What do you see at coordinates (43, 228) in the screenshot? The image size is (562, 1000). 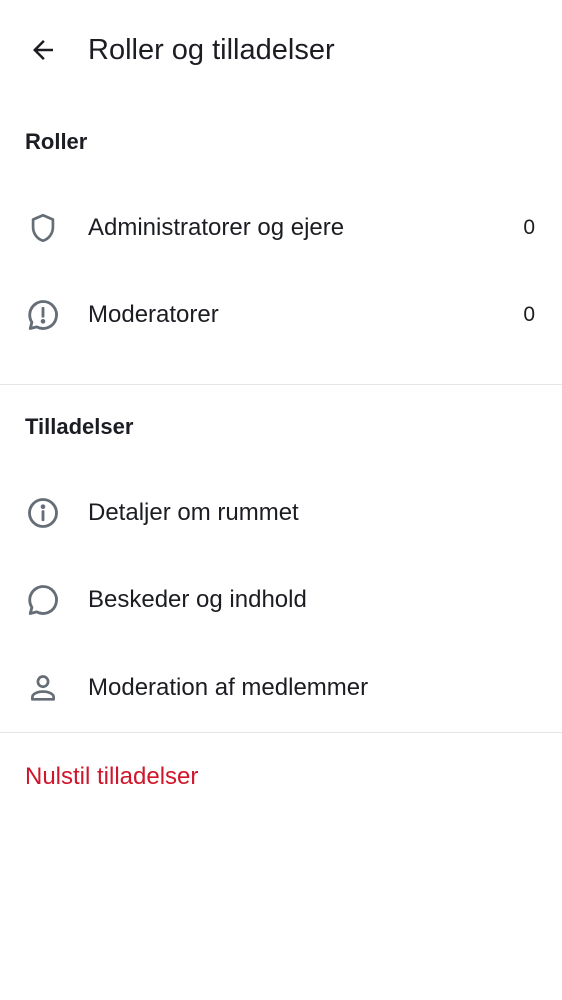 I see `shield-icon` at bounding box center [43, 228].